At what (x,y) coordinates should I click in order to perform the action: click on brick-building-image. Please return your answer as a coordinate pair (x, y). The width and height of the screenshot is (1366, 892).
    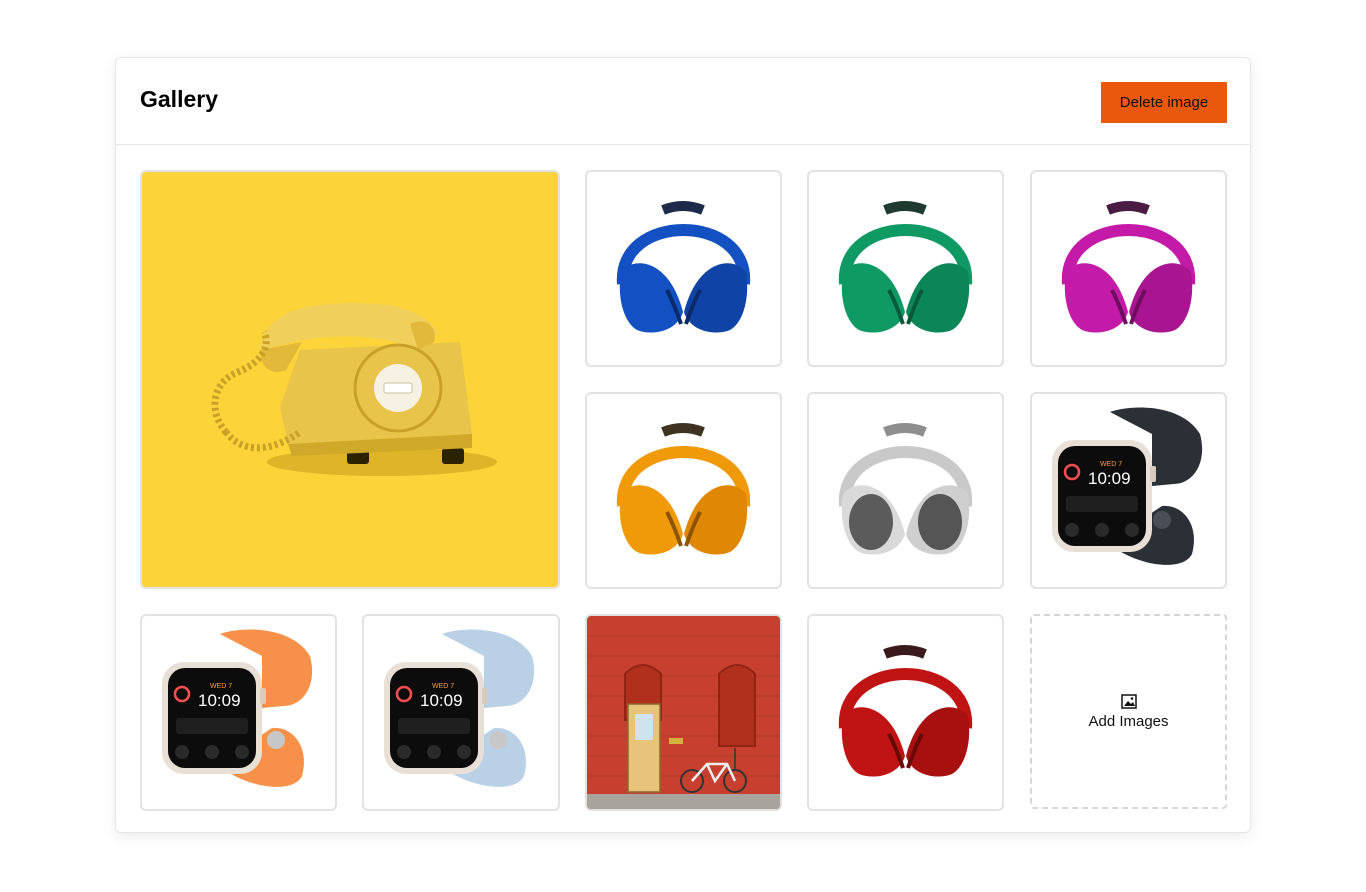
    Looking at the image, I should click on (683, 712).